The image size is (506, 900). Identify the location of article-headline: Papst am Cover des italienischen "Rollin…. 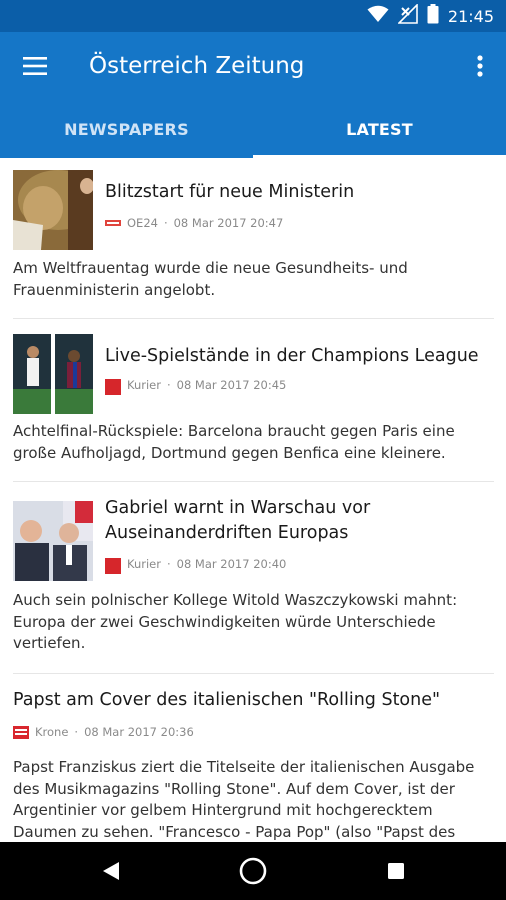
(253, 700).